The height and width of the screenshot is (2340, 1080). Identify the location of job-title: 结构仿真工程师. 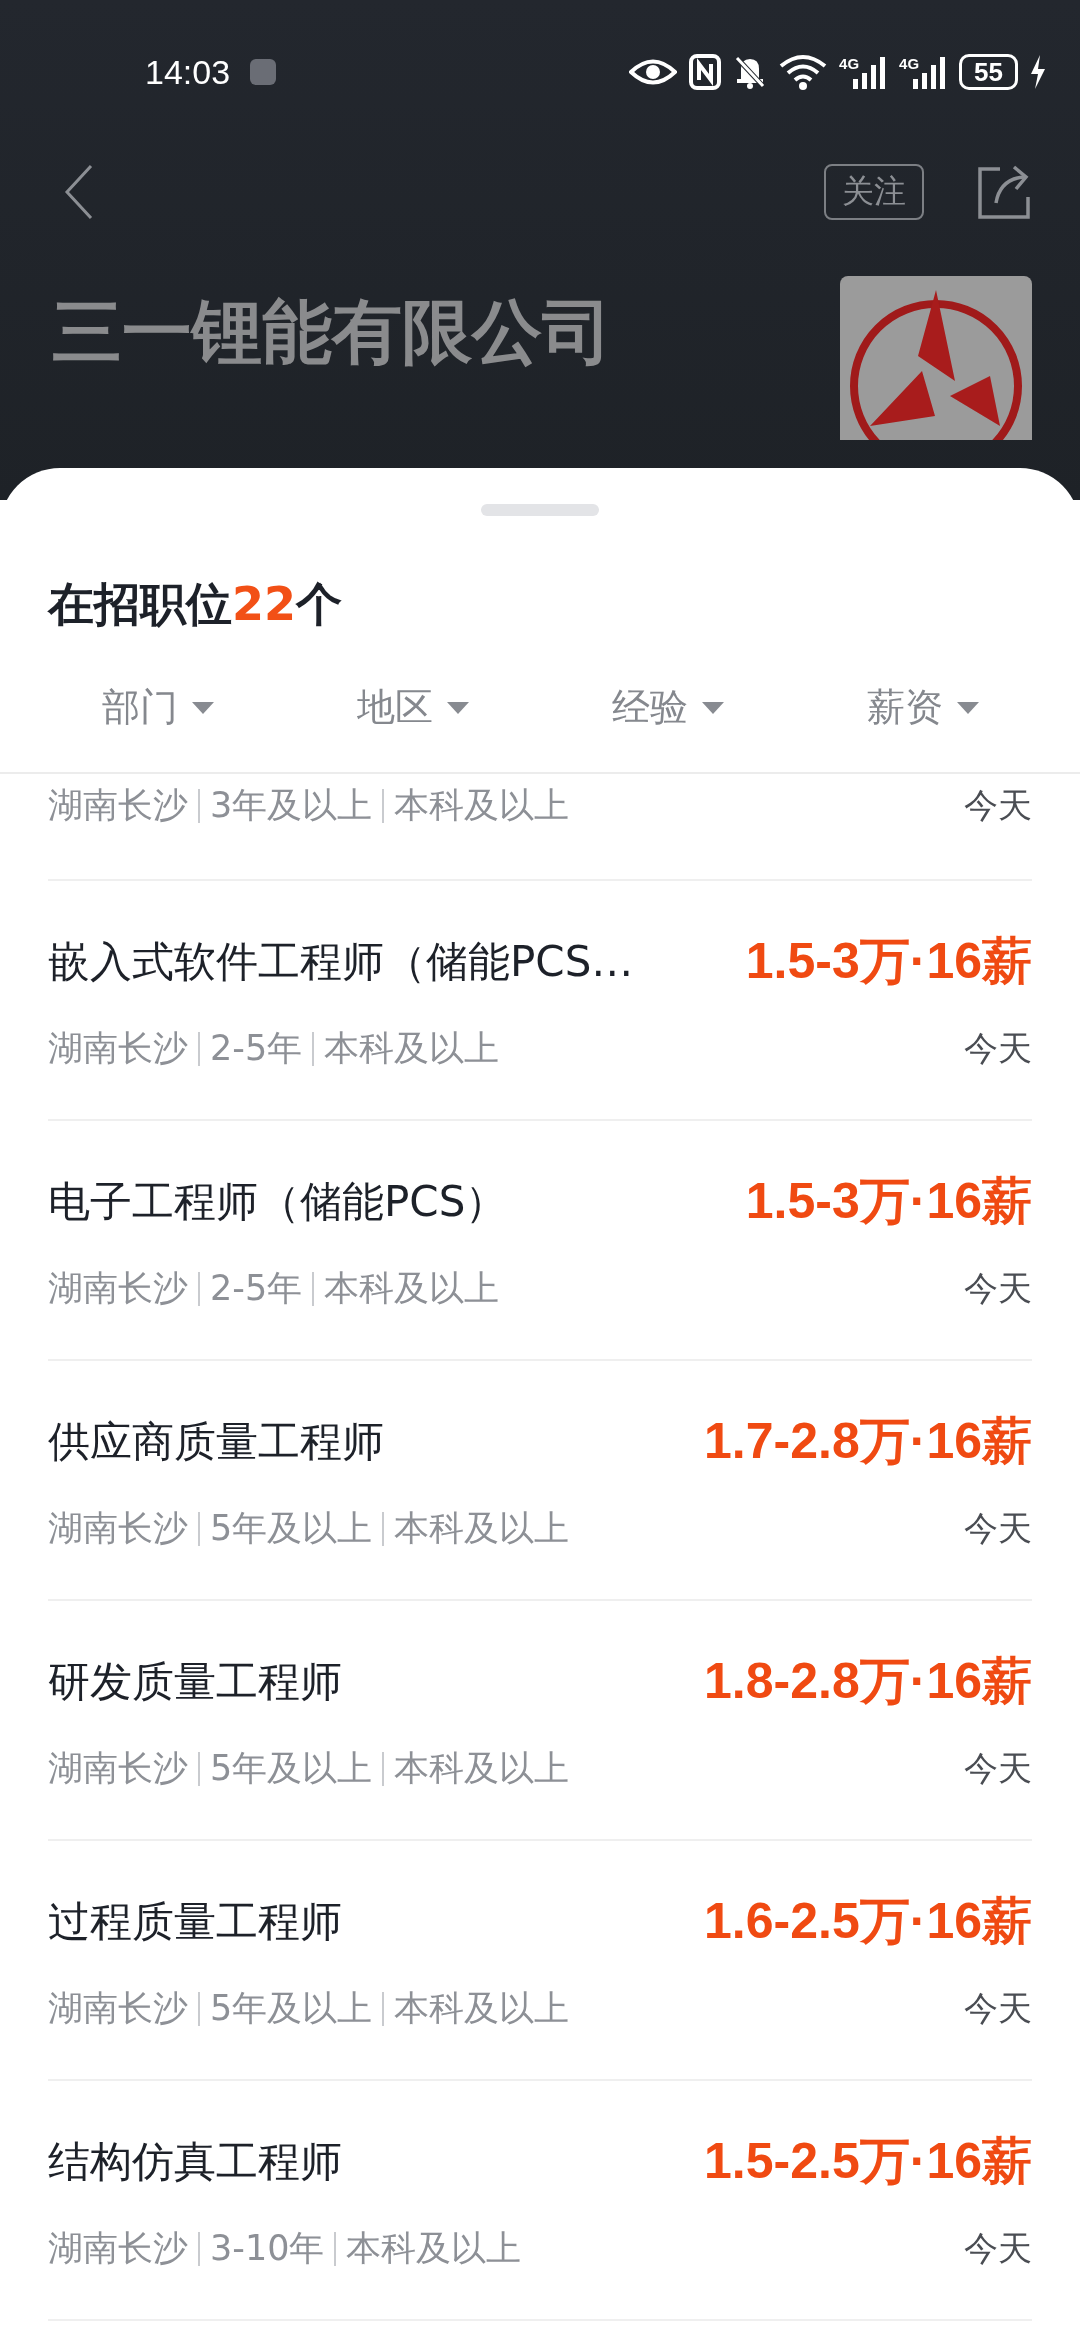
(195, 2161).